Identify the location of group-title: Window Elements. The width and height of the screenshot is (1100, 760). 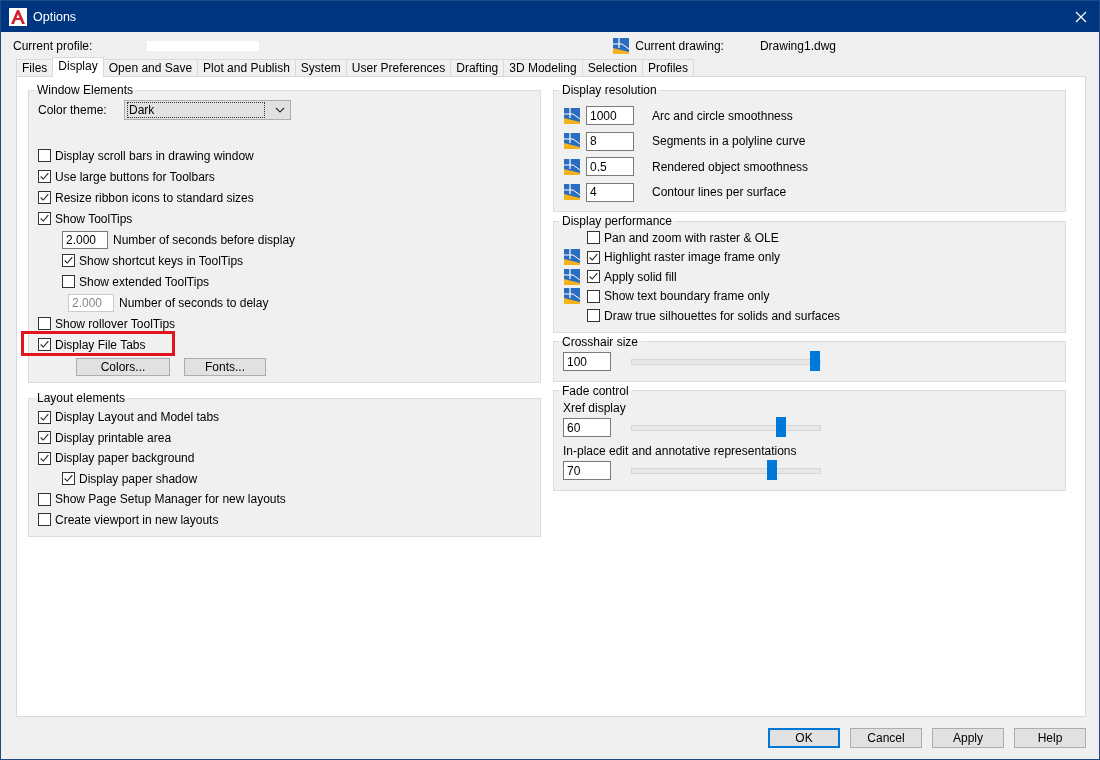
(85, 90).